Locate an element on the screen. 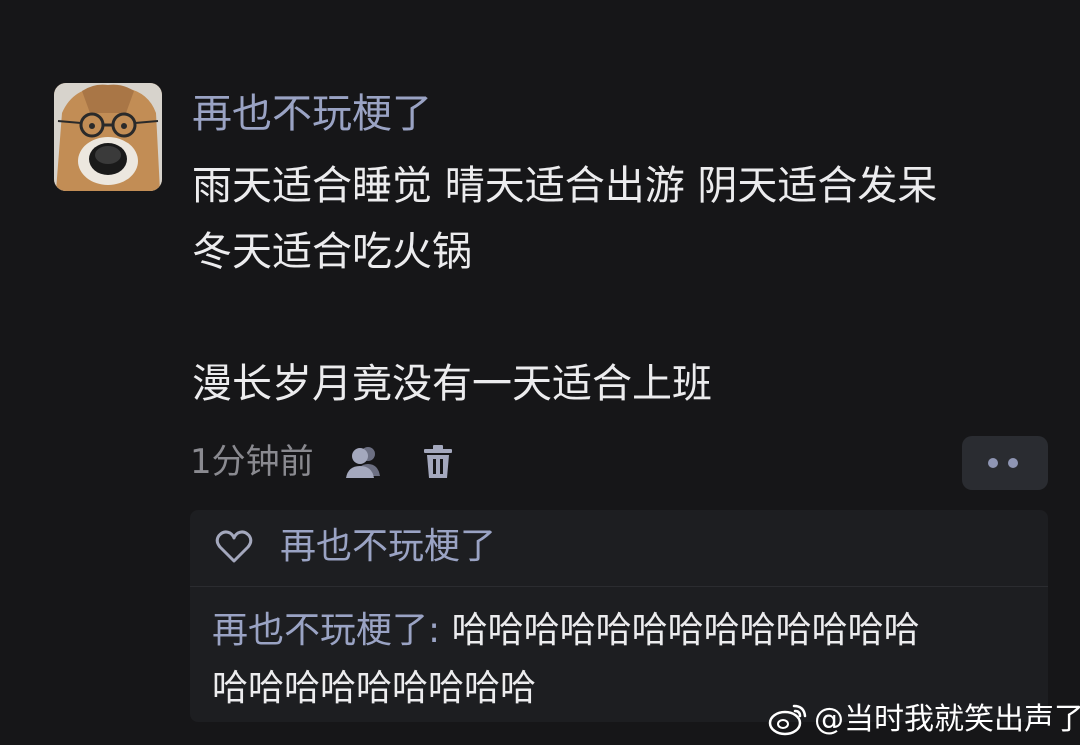 The width and height of the screenshot is (1080, 745). comment-text-line: 冬天适合吃火锅 is located at coordinates (332, 252).